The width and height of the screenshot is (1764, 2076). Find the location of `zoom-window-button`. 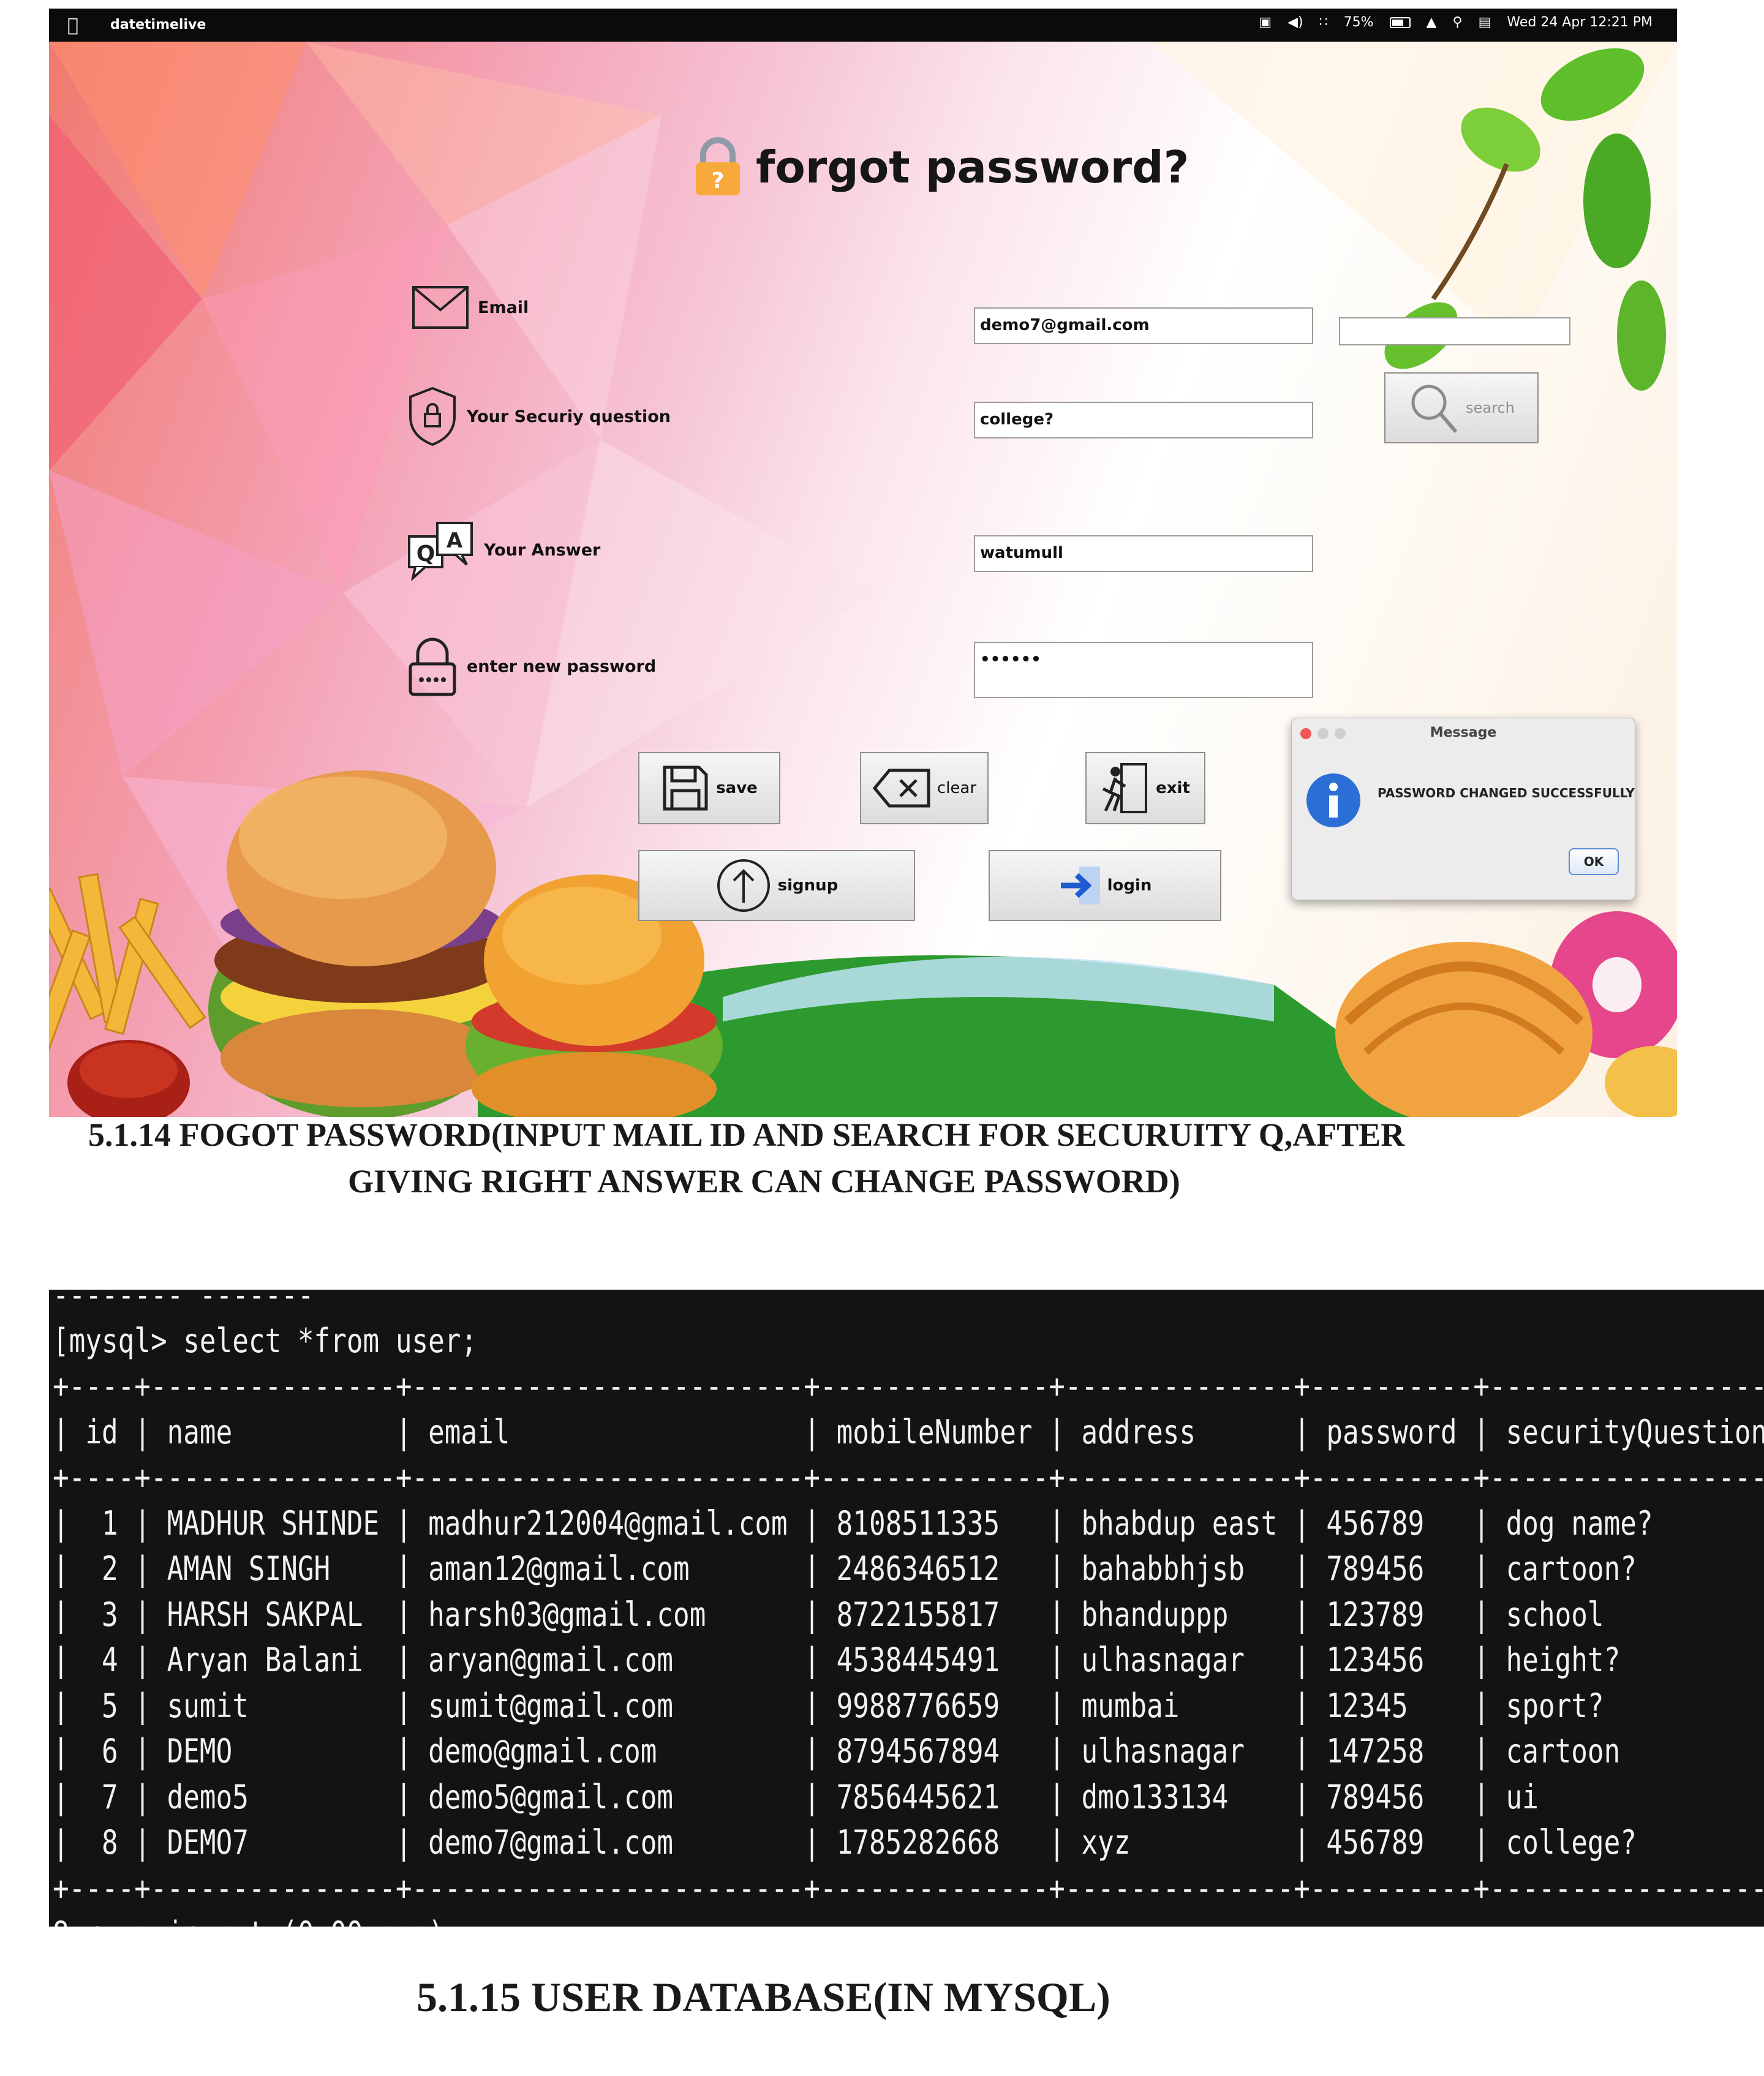

zoom-window-button is located at coordinates (1340, 734).